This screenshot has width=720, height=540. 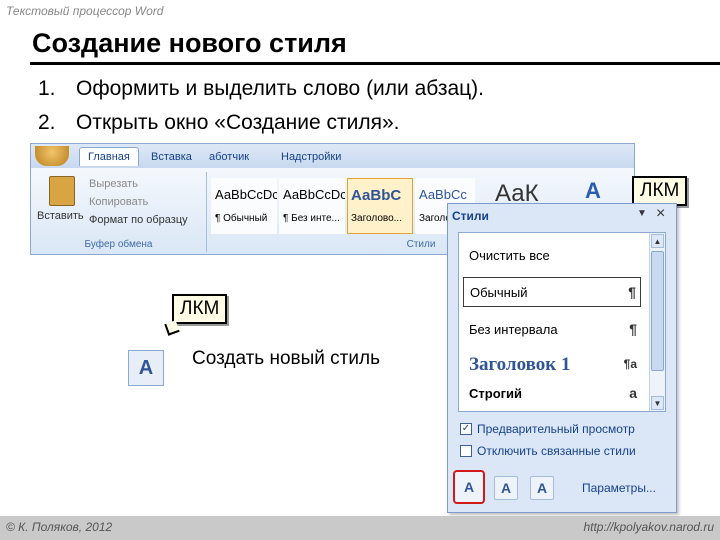 I want to click on style-name: Очистить все, so click(x=509, y=255).